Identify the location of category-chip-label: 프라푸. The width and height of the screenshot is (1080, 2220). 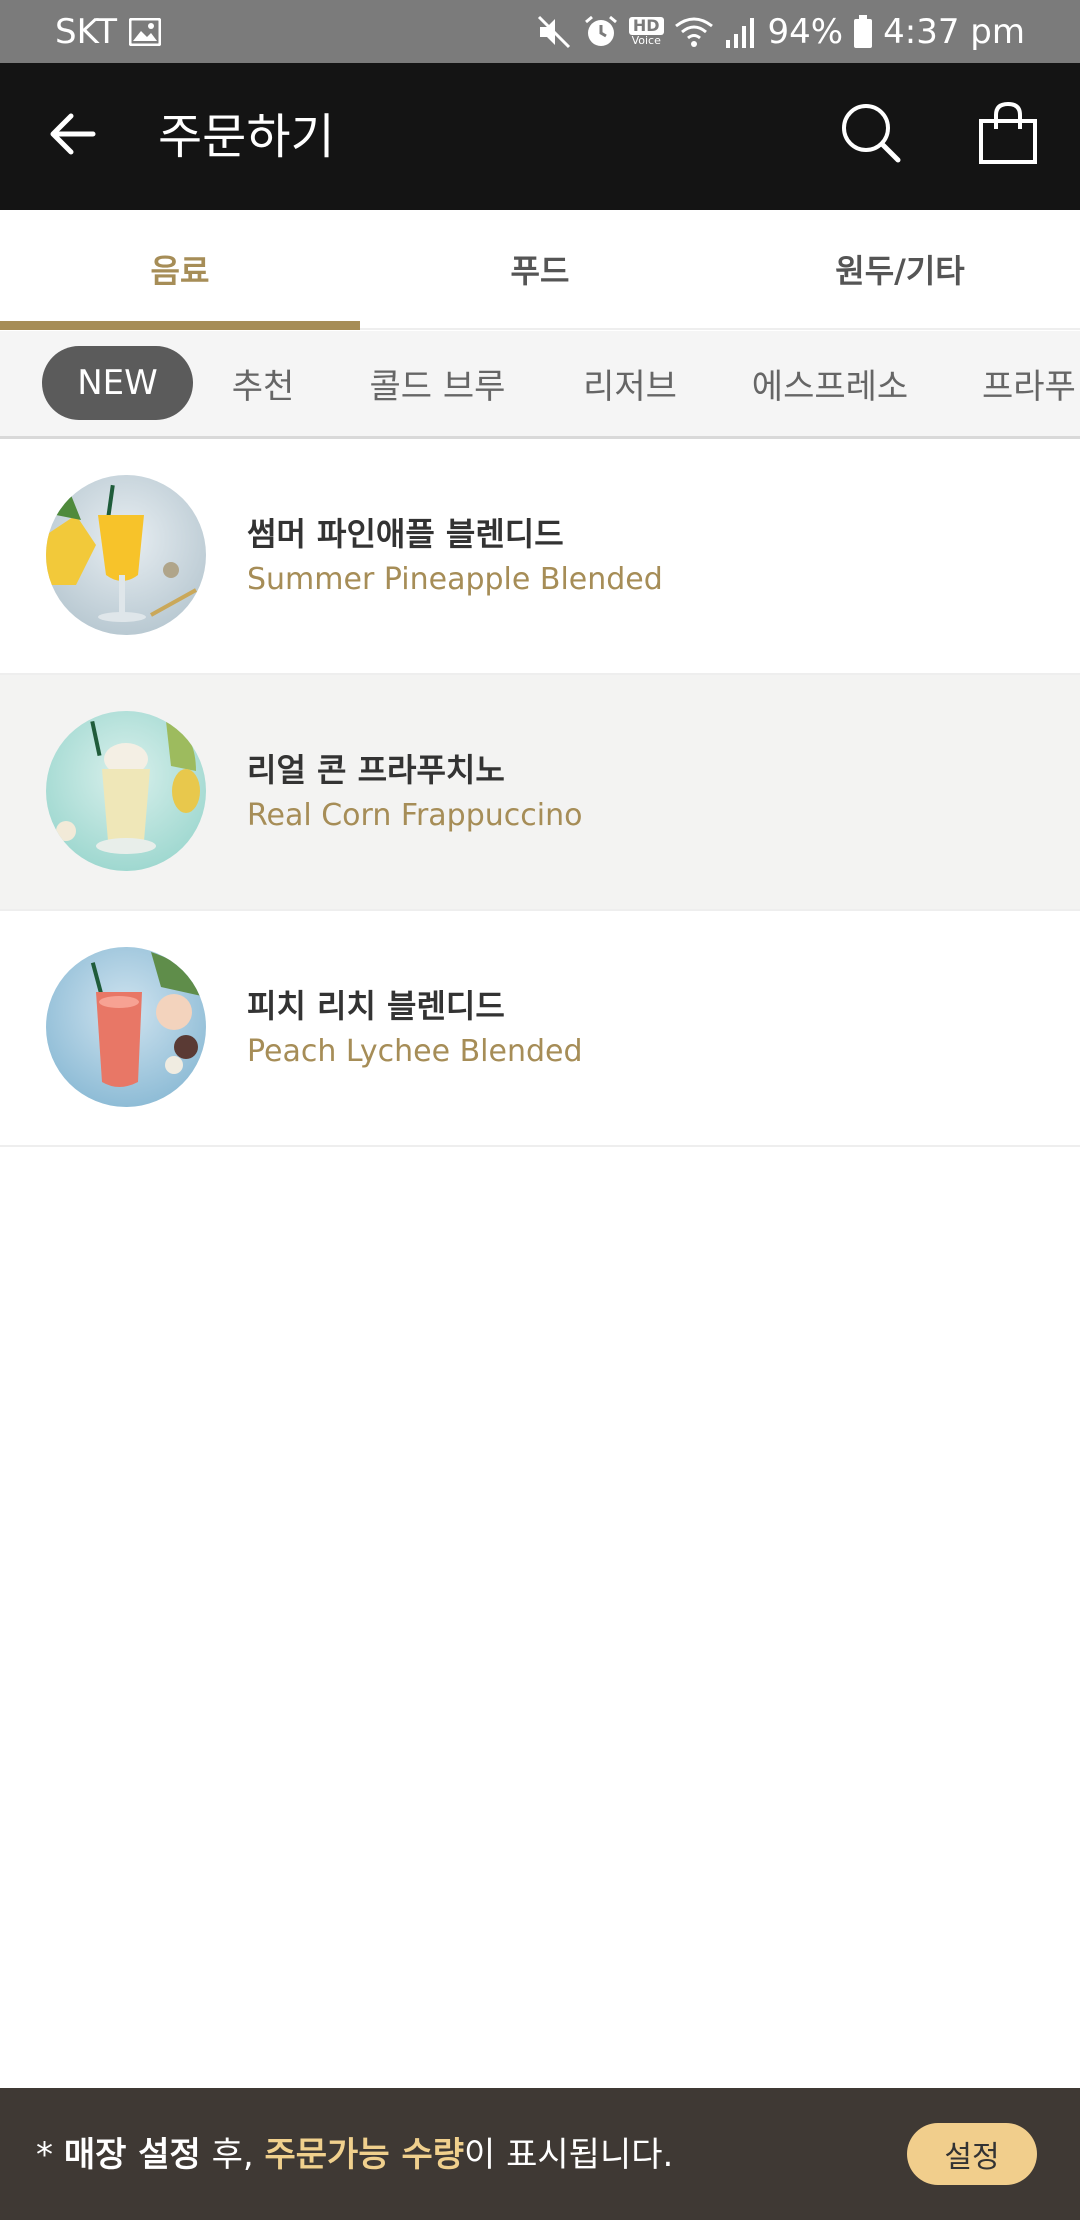
(1029, 386).